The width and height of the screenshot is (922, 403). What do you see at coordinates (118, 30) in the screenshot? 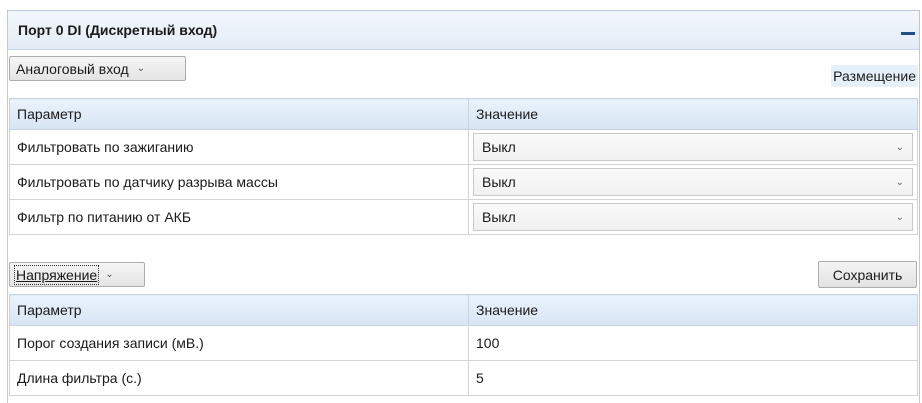
I see `panel-title: Порт 0 DI (Дискретный вход)` at bounding box center [118, 30].